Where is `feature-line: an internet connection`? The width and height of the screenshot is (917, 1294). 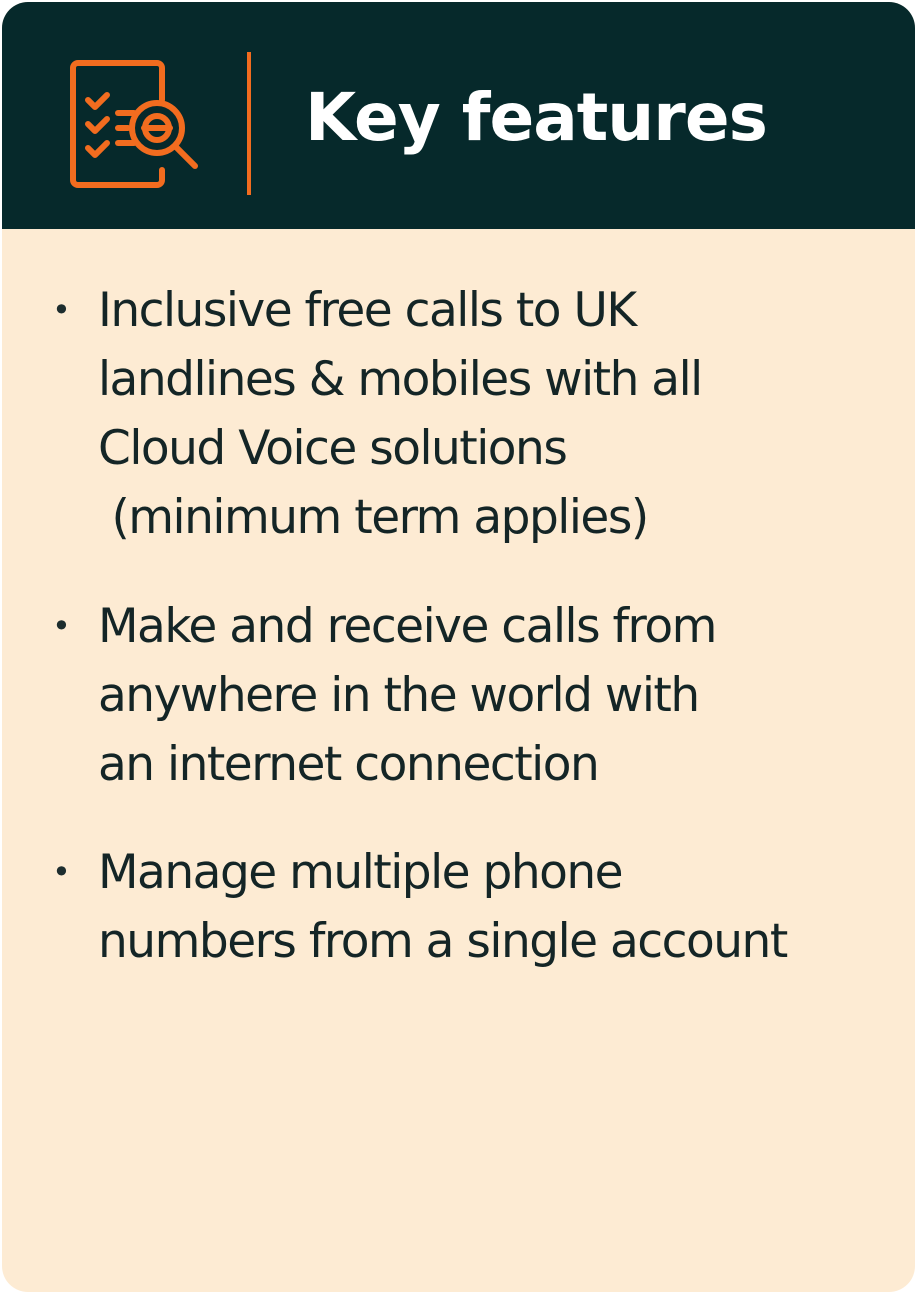 feature-line: an internet connection is located at coordinates (349, 764).